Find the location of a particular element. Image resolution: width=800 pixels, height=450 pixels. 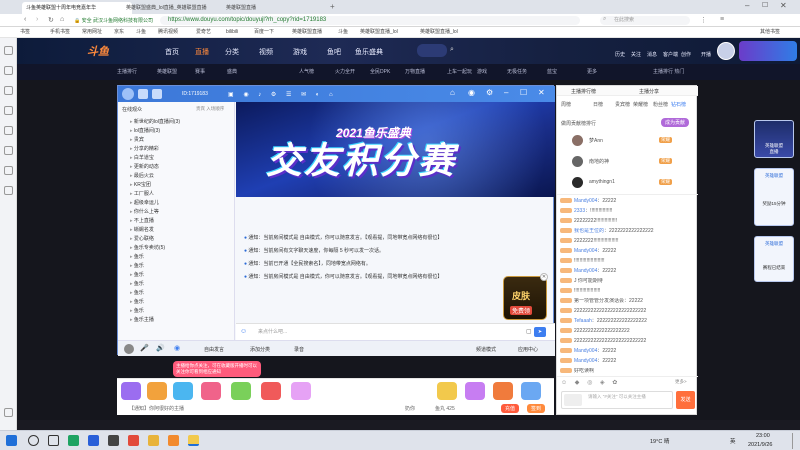

bookmark-item: 书签 is located at coordinates (25, 32).